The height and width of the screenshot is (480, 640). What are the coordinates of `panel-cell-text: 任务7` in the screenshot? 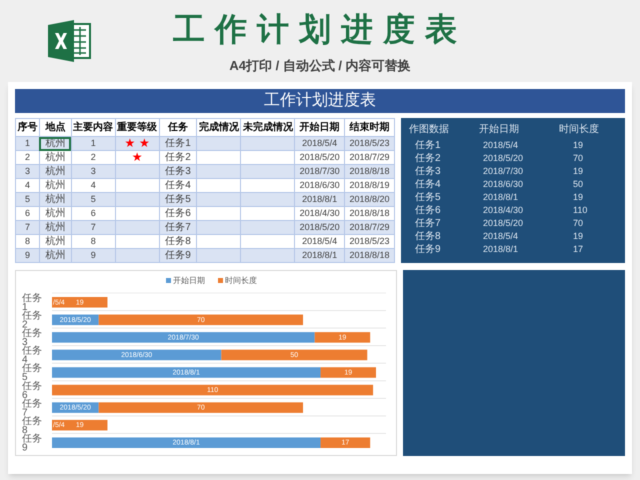 It's located at (428, 224).